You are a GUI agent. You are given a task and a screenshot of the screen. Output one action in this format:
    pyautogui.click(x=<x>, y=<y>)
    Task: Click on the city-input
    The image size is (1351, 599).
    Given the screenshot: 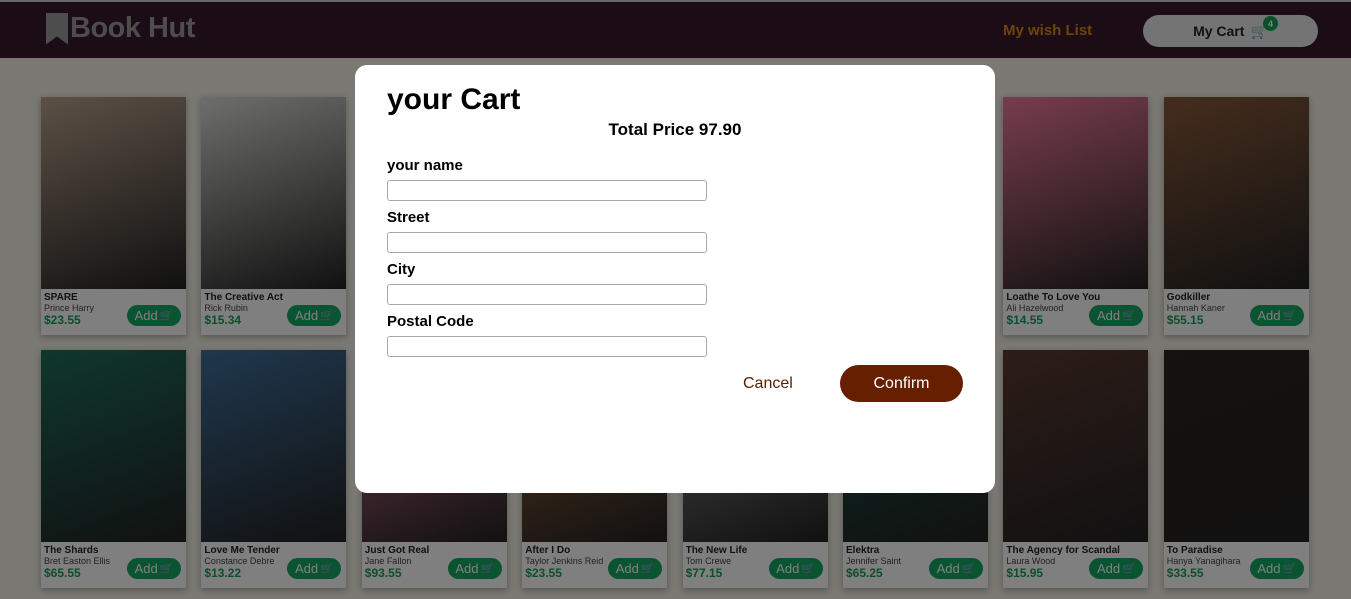 What is the action you would take?
    pyautogui.click(x=547, y=294)
    